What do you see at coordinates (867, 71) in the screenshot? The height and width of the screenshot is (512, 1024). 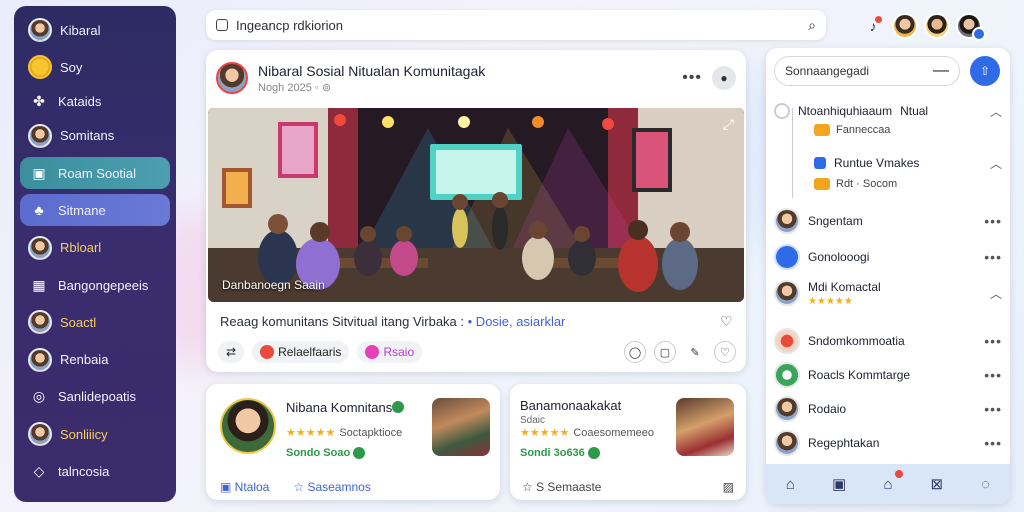 I see `panel-search: Sonnaangegadi —` at bounding box center [867, 71].